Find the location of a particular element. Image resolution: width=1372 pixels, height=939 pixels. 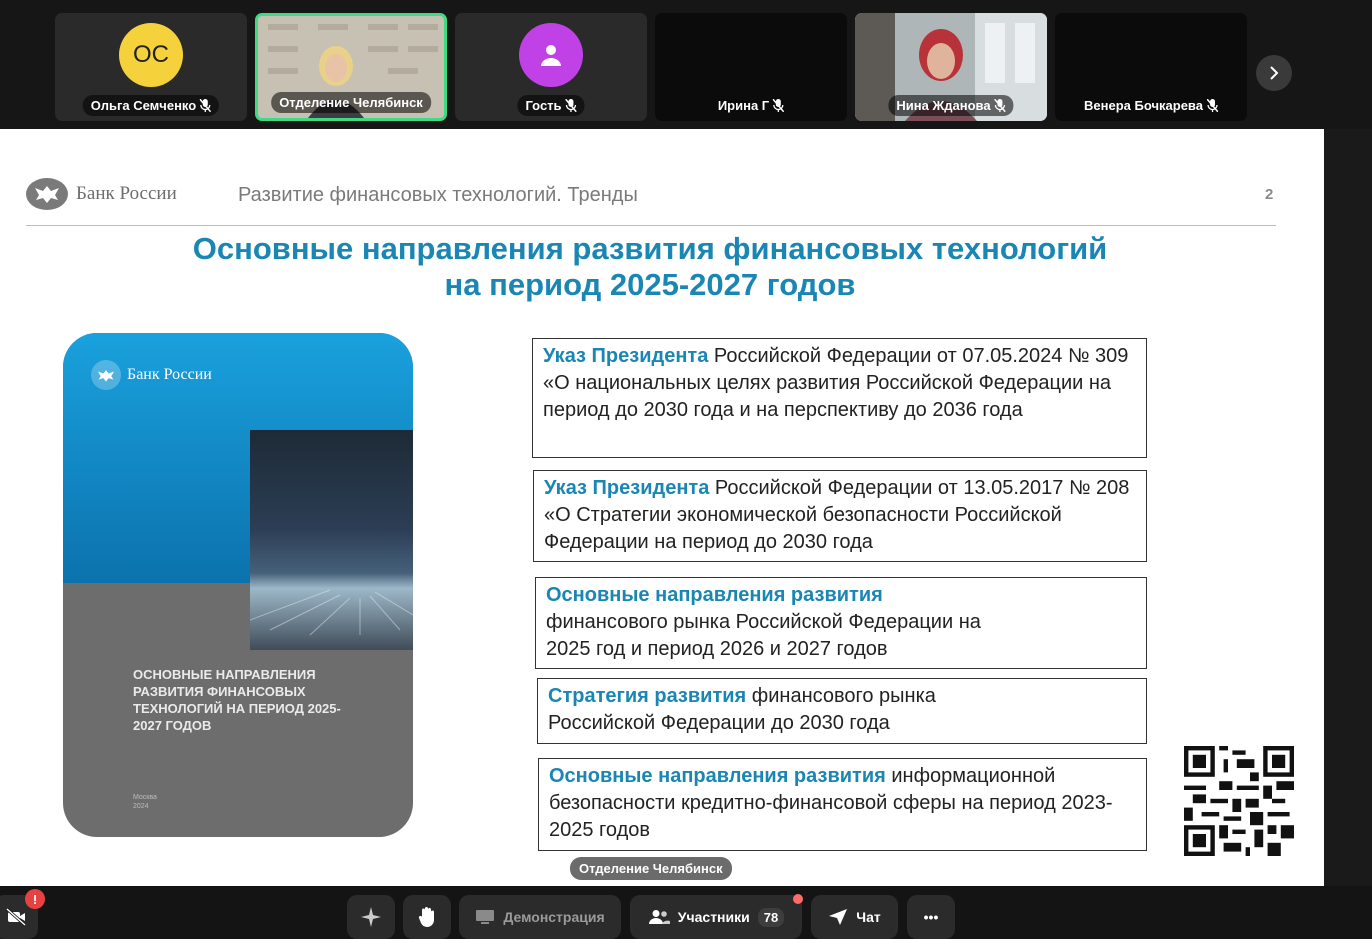

participants-button: Участники 78 is located at coordinates (716, 917).